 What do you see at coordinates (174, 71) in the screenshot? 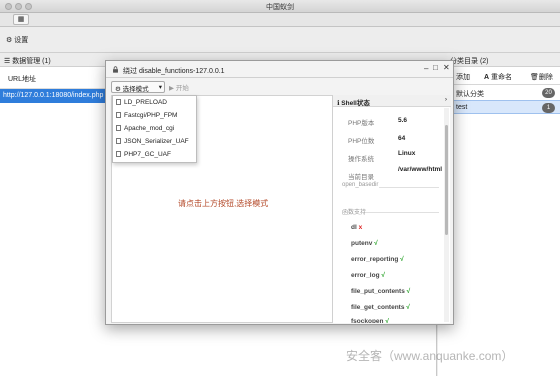
I see `dialog-title: 绕过 disable_functions-127.0.0.1` at bounding box center [174, 71].